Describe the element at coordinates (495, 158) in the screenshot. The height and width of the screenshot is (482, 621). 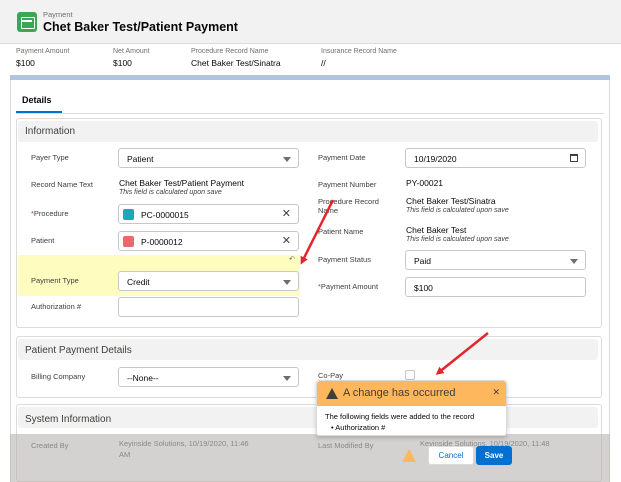
I see `payment-date-input: 10/19/2020` at that location.